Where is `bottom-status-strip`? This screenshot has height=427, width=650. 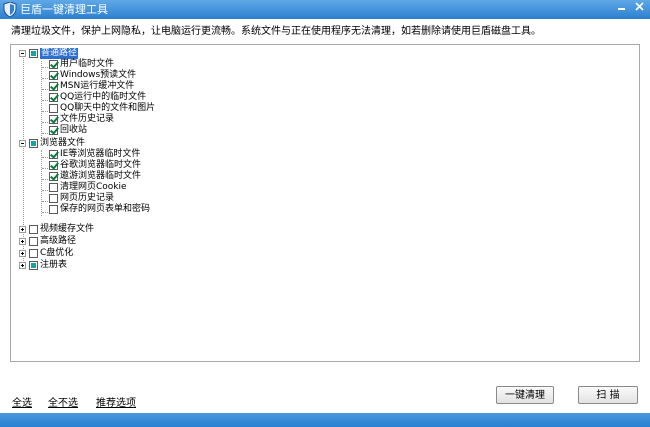
bottom-status-strip is located at coordinates (325, 420).